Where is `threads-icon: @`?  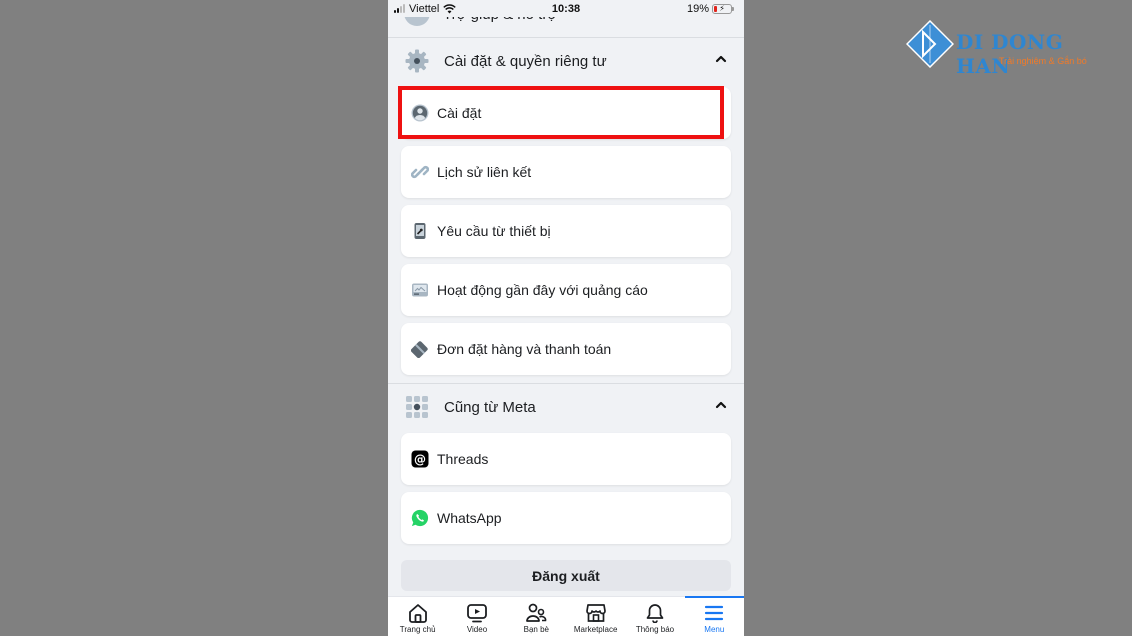
threads-icon: @ is located at coordinates (420, 459).